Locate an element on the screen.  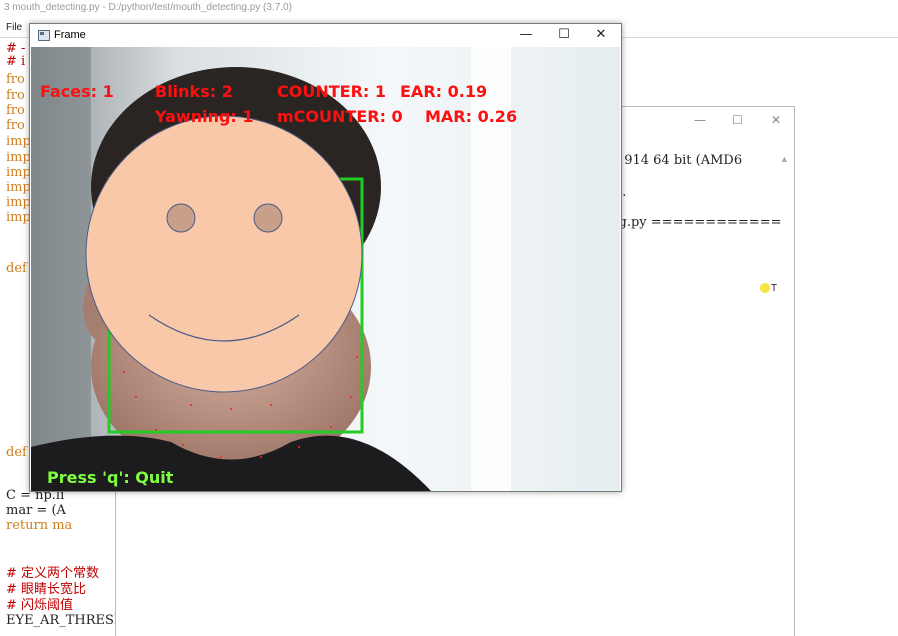
shell-minimize-button: — is located at coordinates (700, 120).